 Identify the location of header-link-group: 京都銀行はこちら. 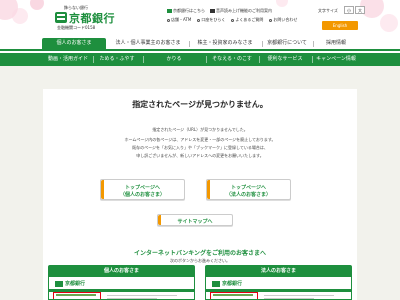
(186, 11).